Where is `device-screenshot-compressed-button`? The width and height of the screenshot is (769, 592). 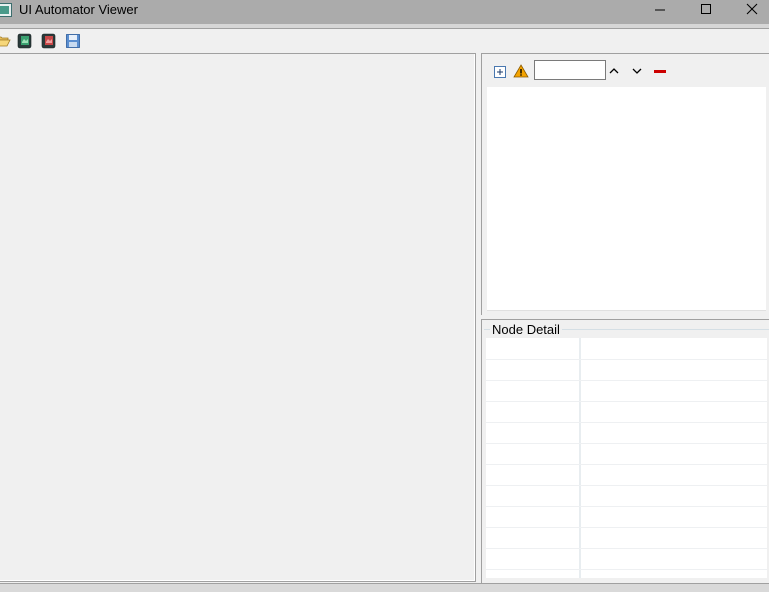 device-screenshot-compressed-button is located at coordinates (49, 41).